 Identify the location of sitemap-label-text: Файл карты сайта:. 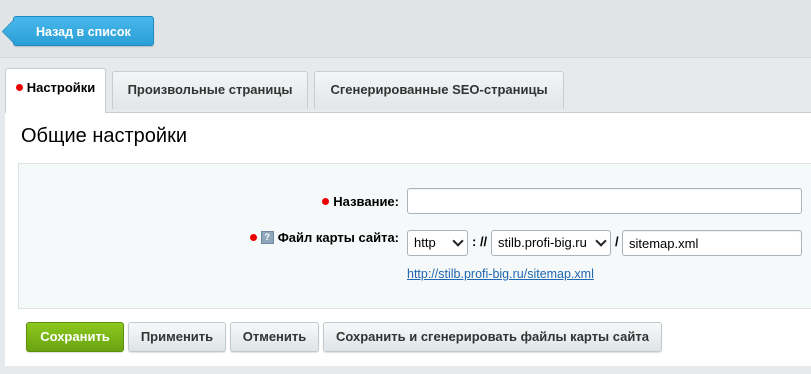
(338, 237).